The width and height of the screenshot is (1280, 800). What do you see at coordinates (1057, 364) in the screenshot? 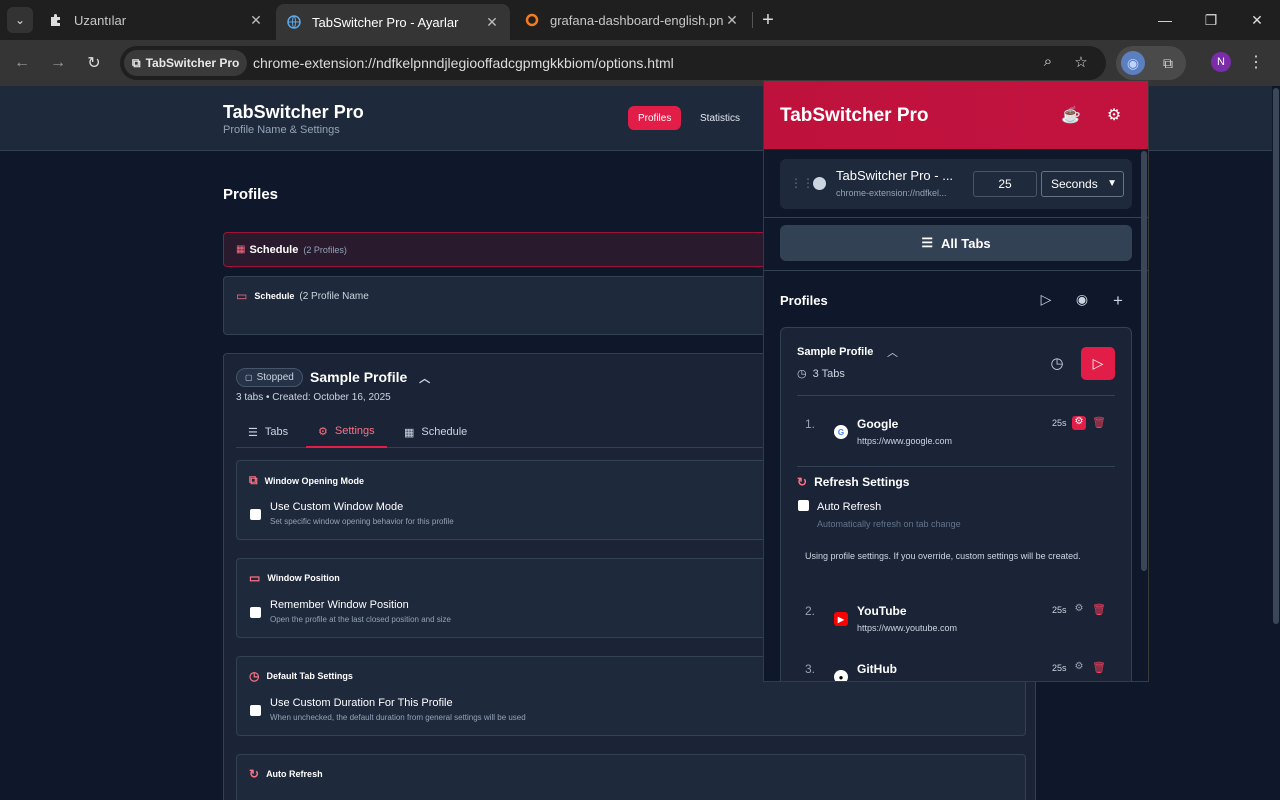
I see `schedule-clock-icon: ◷` at bounding box center [1057, 364].